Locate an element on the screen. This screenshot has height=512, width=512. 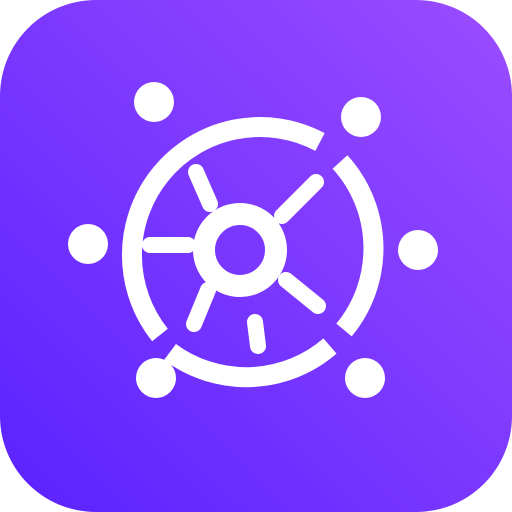
handle-right is located at coordinates (418, 250).